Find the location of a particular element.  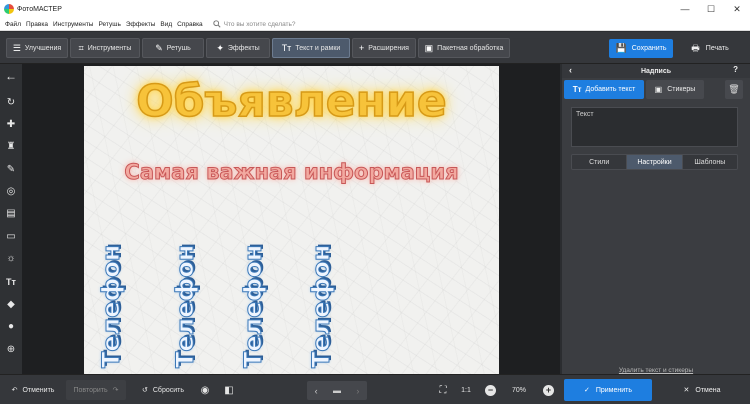

save-label: Сохранить is located at coordinates (649, 48).